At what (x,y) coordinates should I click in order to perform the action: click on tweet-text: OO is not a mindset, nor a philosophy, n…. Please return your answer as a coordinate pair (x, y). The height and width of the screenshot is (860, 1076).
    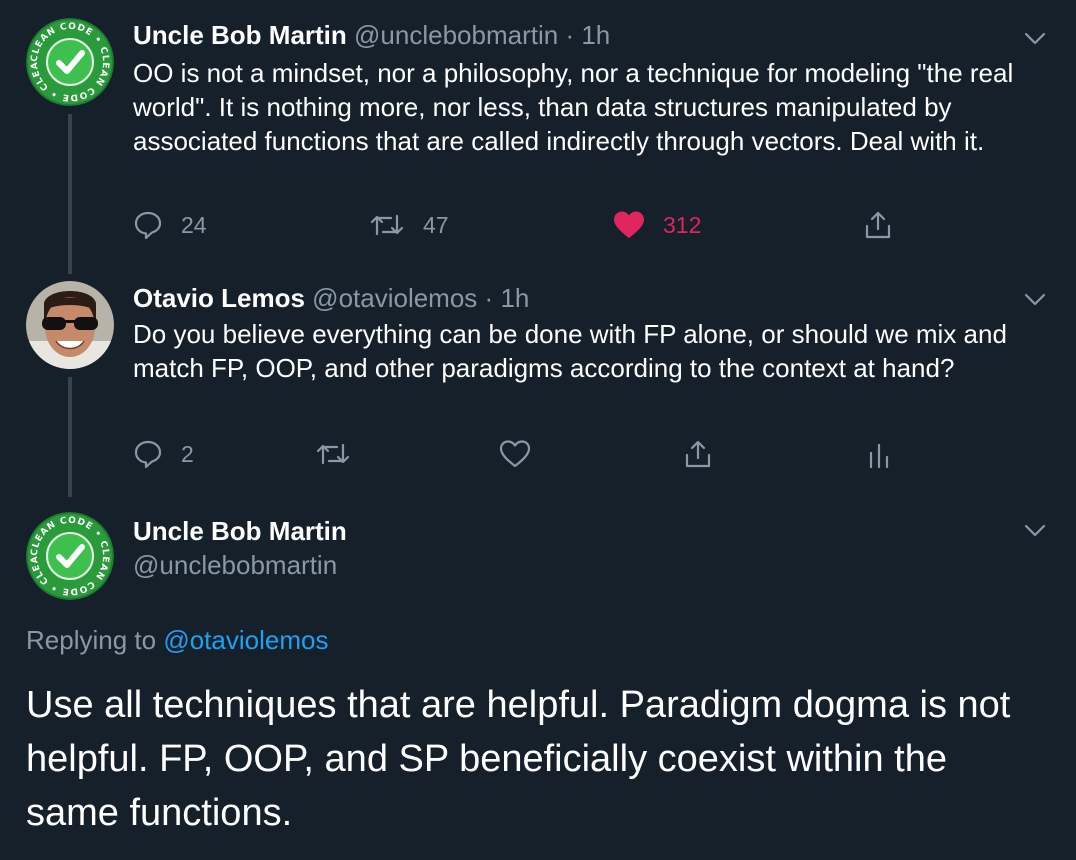
    Looking at the image, I should click on (573, 107).